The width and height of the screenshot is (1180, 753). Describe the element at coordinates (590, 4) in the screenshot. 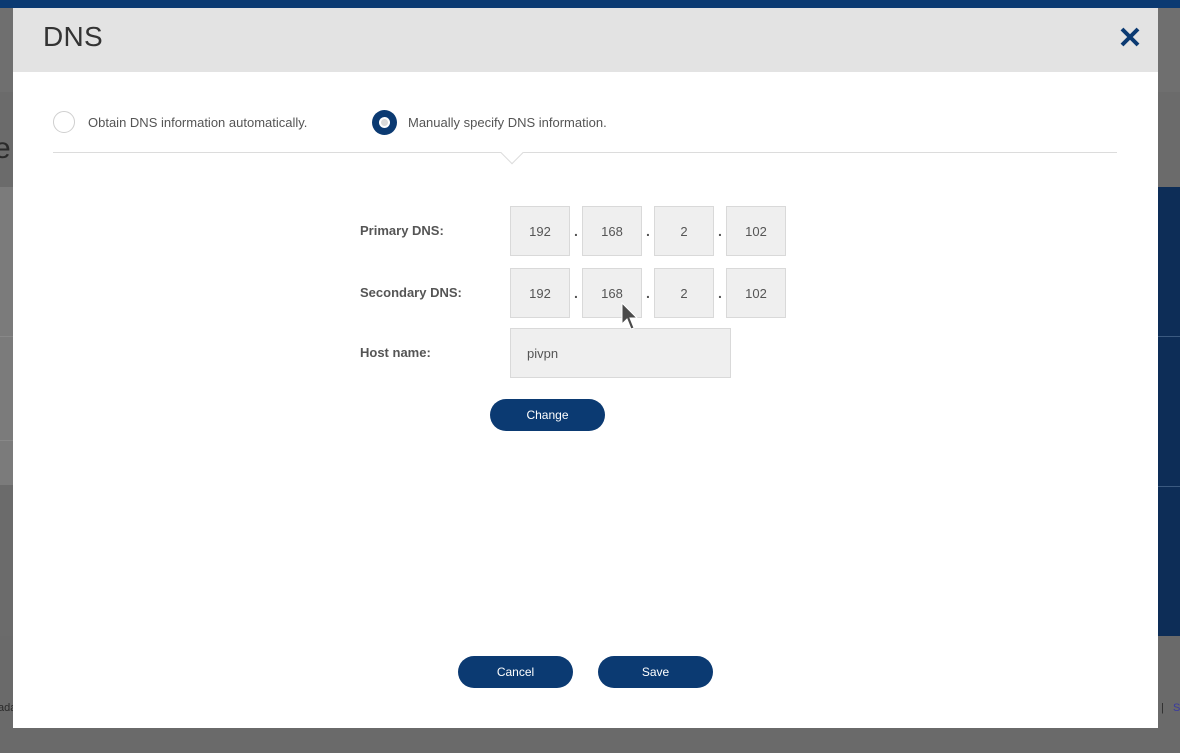

I see `background-top-bar` at that location.